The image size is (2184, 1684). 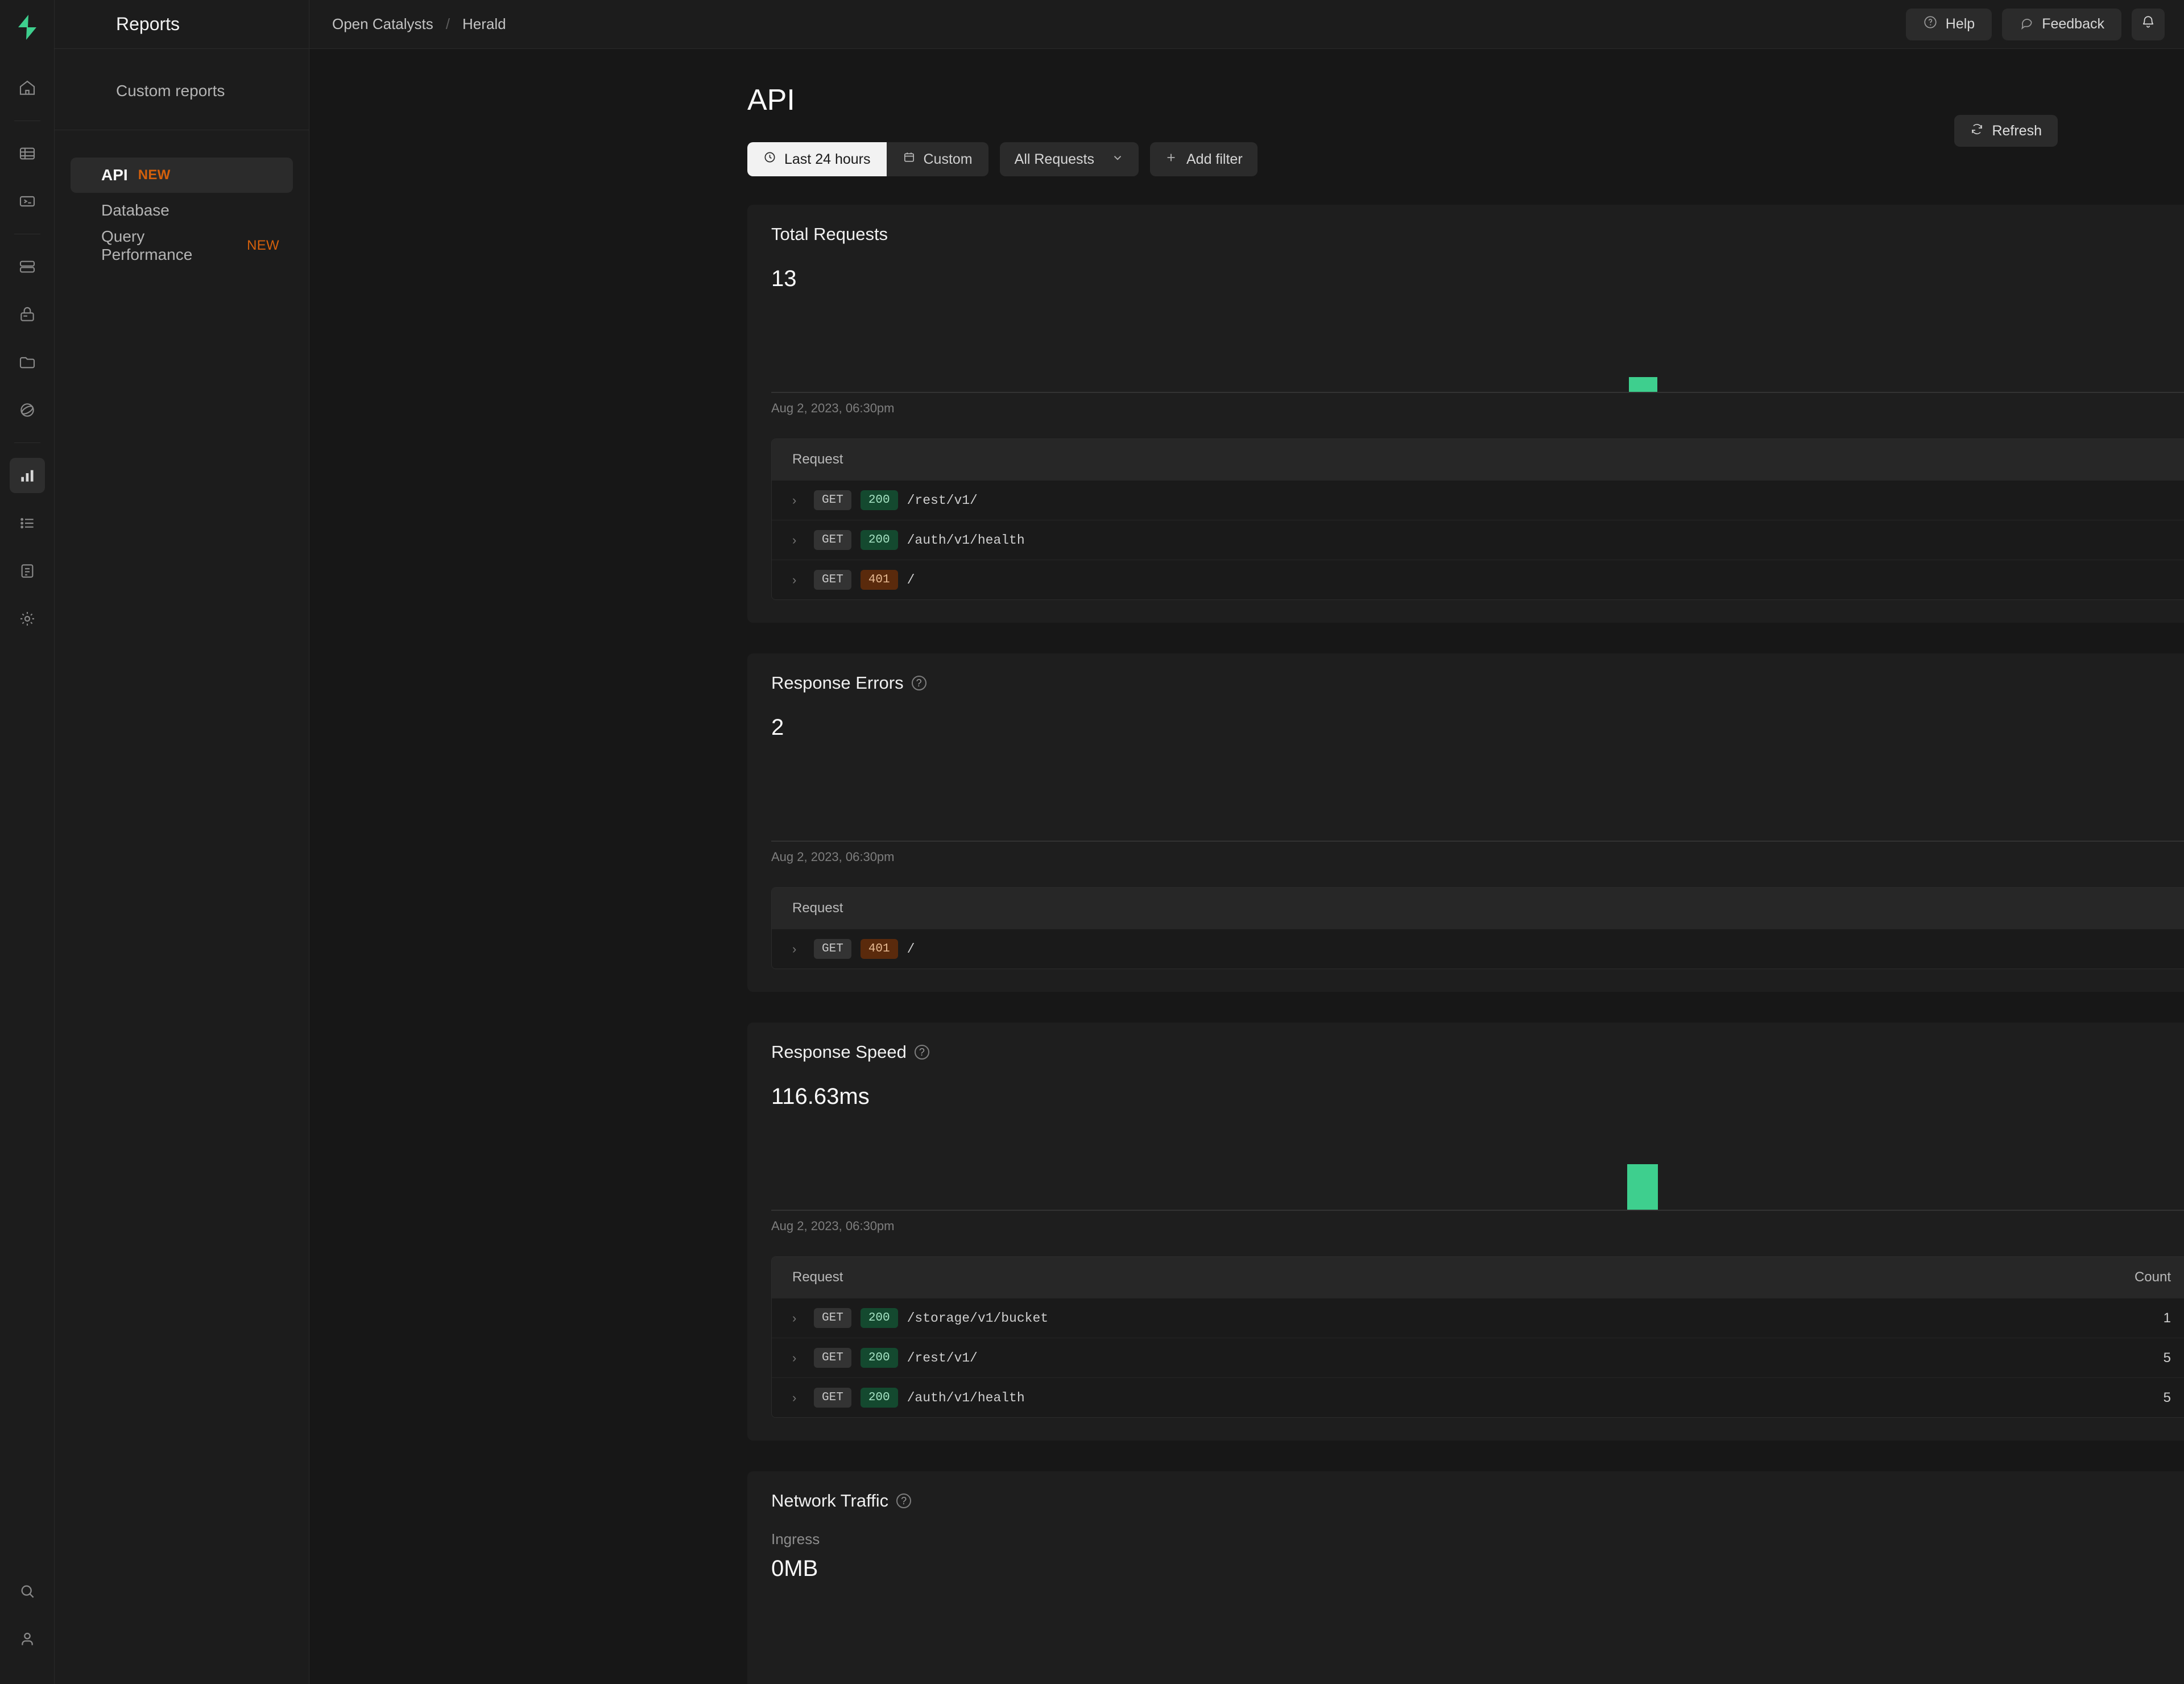 I want to click on sidebar-title: Reports, so click(x=148, y=24).